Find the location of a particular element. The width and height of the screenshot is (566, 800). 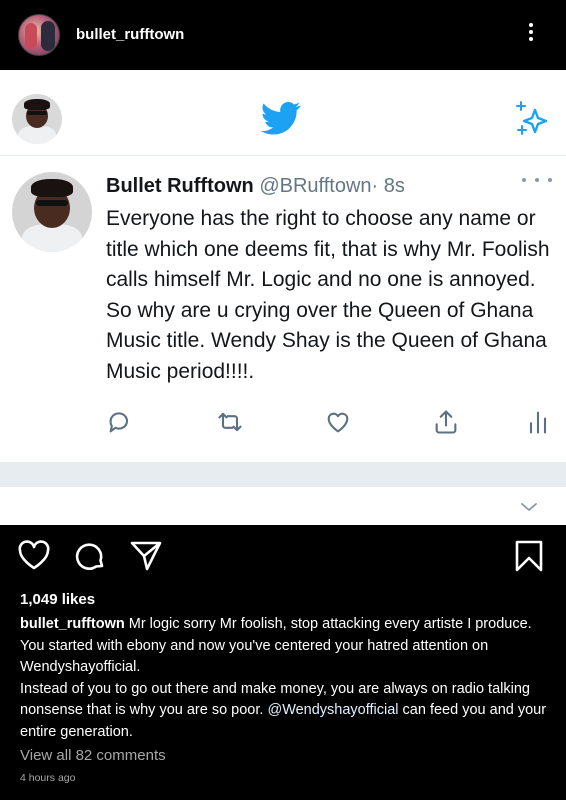

twitter-bird-icon is located at coordinates (280, 118).